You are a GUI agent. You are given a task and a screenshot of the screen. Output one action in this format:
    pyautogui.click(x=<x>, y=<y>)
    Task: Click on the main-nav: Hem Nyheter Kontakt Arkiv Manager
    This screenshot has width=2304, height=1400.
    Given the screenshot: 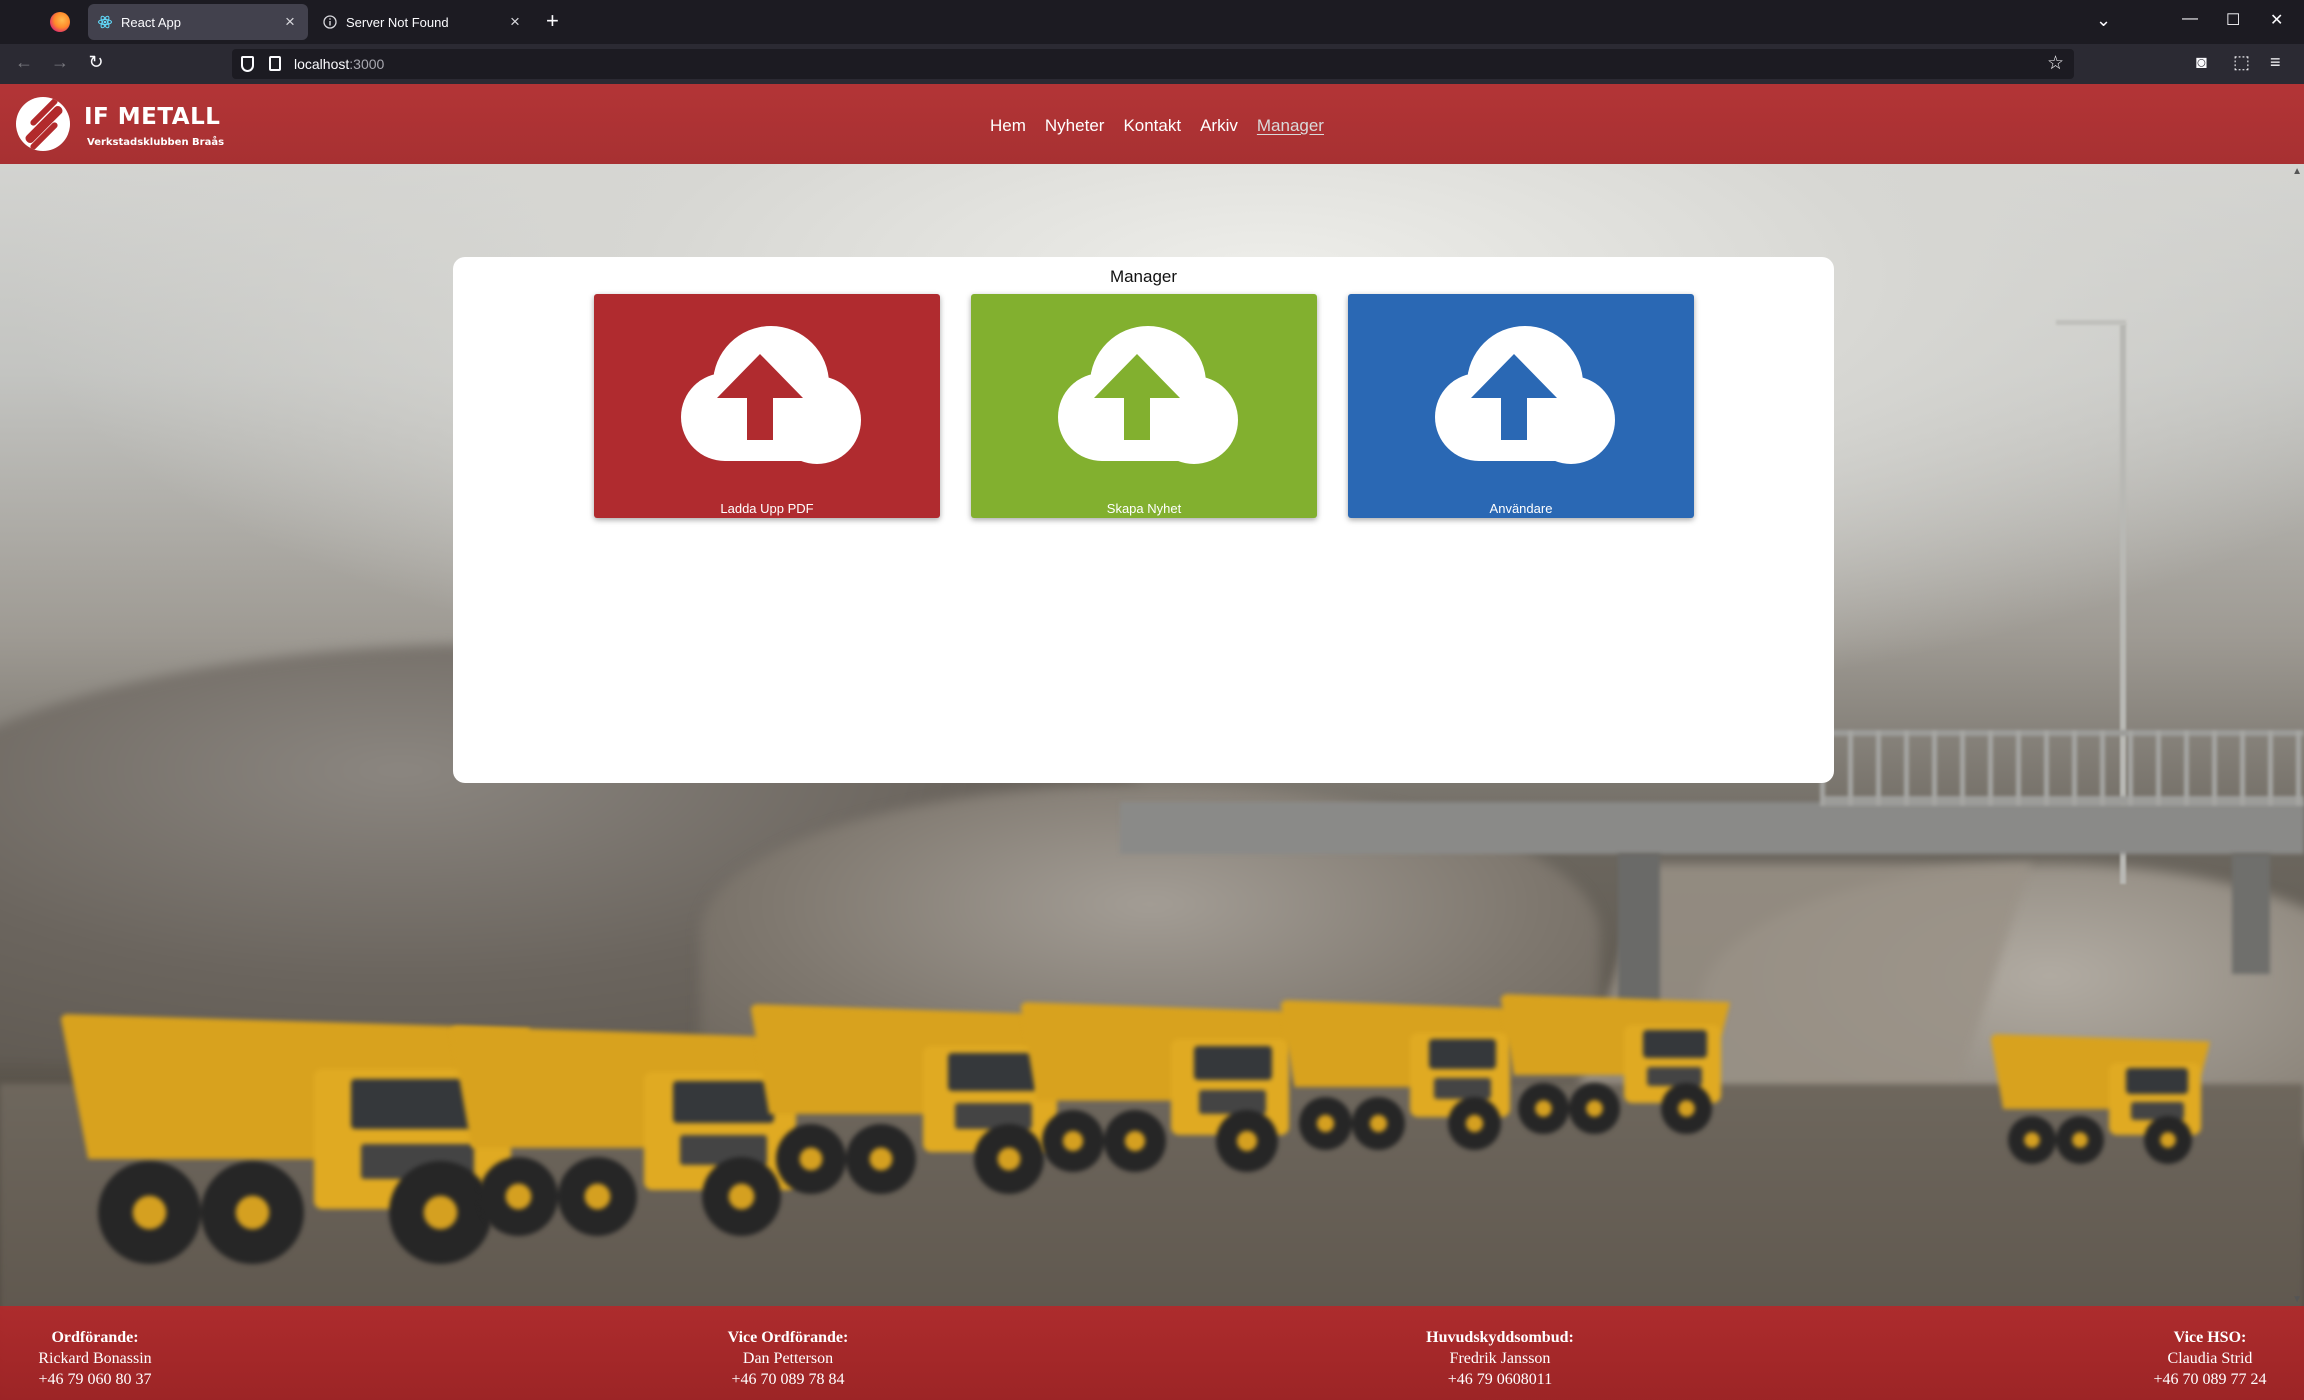 What is the action you would take?
    pyautogui.click(x=1157, y=126)
    